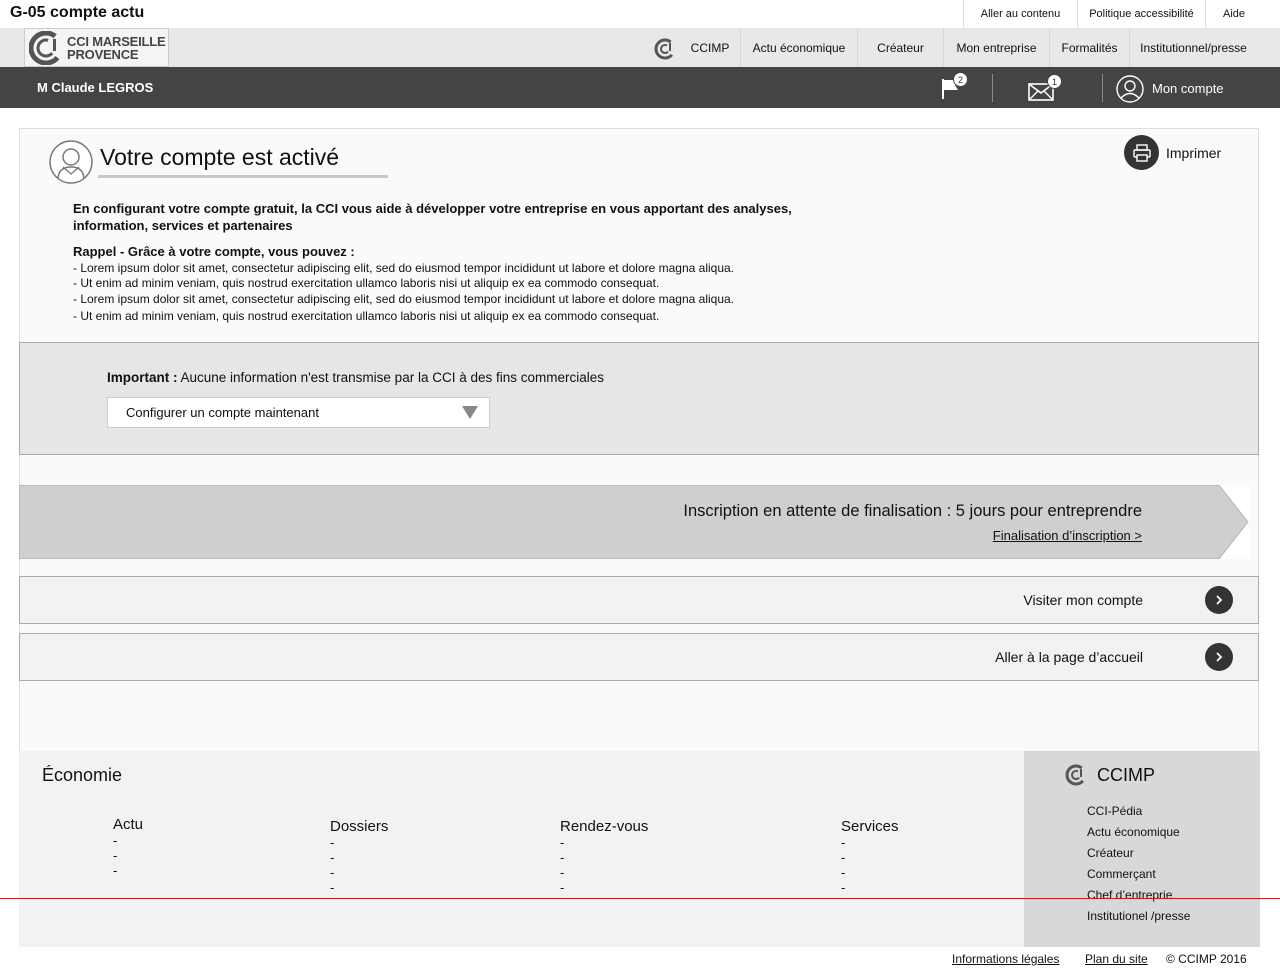 The width and height of the screenshot is (1280, 972). Describe the element at coordinates (710, 47) in the screenshot. I see `nav-ccimp: CCIMP` at that location.